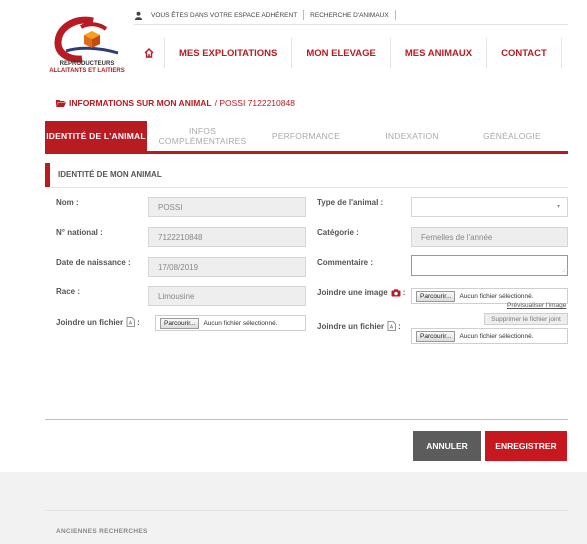 This screenshot has width=587, height=544. What do you see at coordinates (341, 53) in the screenshot?
I see `nav-item-elevage: MON ELEVAGE` at bounding box center [341, 53].